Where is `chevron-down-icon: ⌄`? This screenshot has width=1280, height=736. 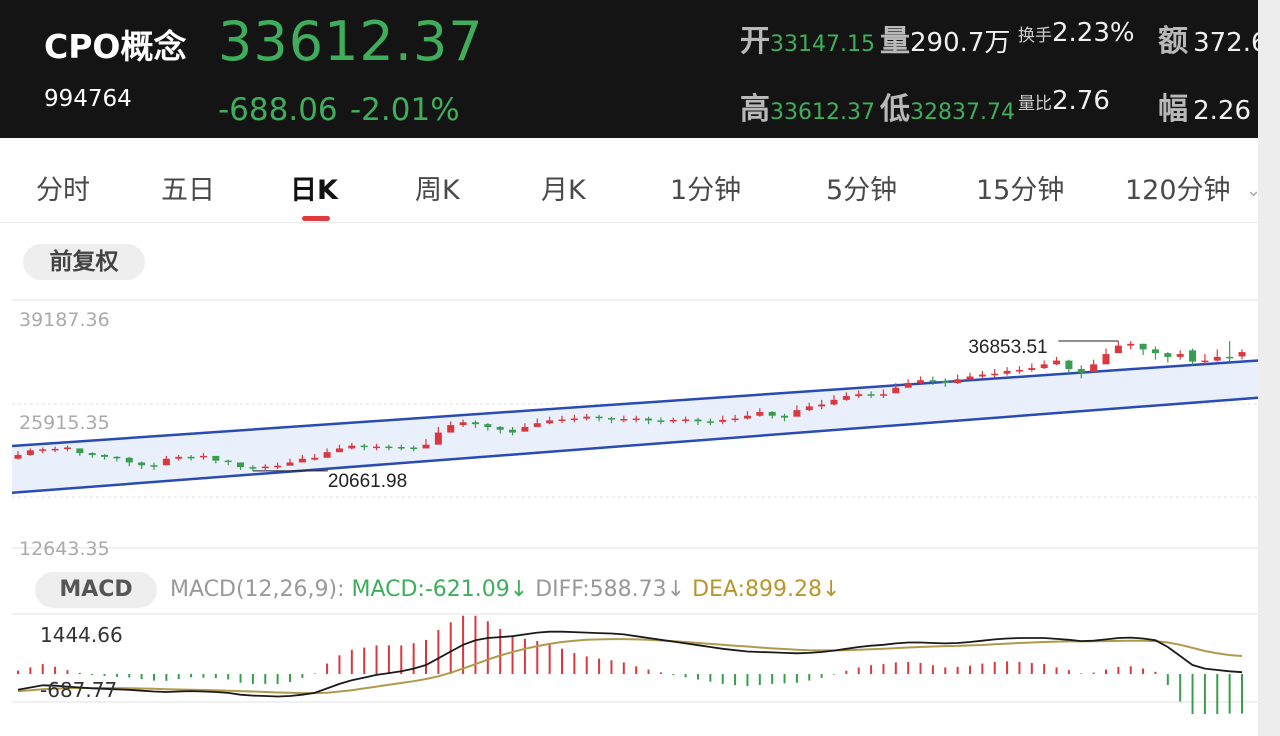
chevron-down-icon: ⌄ is located at coordinates (1253, 190).